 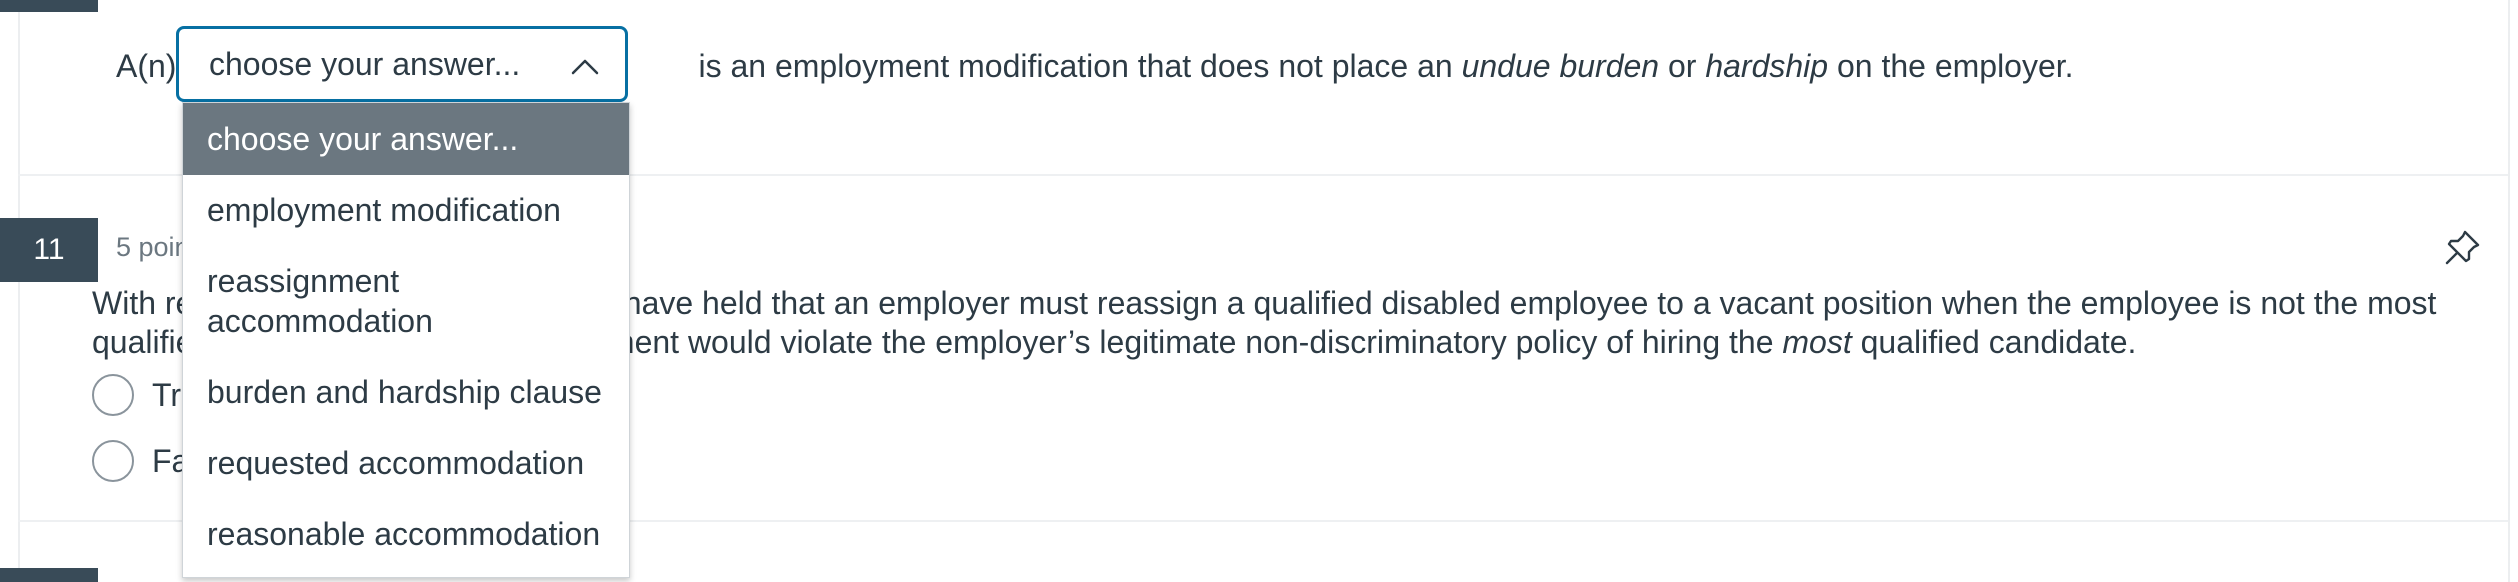 What do you see at coordinates (406, 210) in the screenshot?
I see `dropdown-option: employment modification` at bounding box center [406, 210].